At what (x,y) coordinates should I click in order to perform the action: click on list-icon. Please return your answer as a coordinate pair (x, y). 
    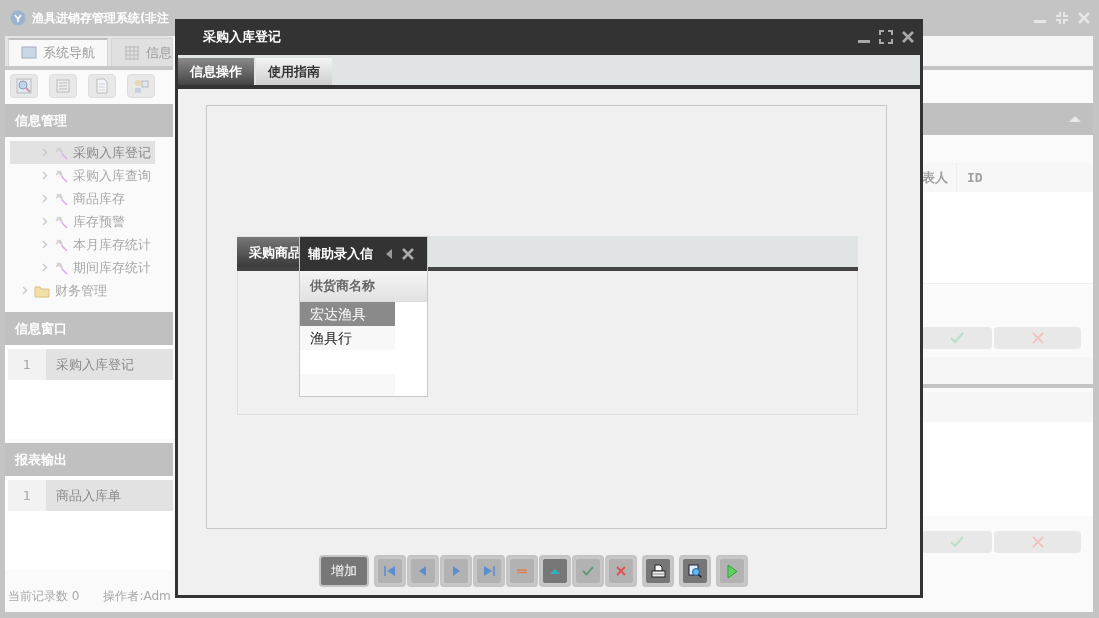
    Looking at the image, I should click on (63, 86).